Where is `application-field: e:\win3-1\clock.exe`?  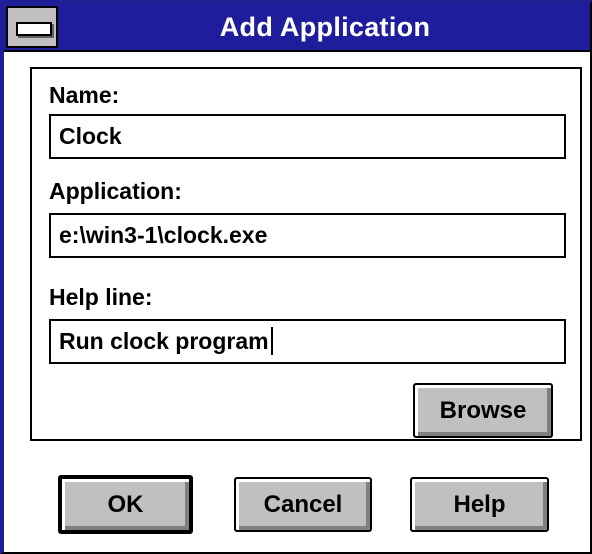 application-field: e:\win3-1\clock.exe is located at coordinates (307, 235).